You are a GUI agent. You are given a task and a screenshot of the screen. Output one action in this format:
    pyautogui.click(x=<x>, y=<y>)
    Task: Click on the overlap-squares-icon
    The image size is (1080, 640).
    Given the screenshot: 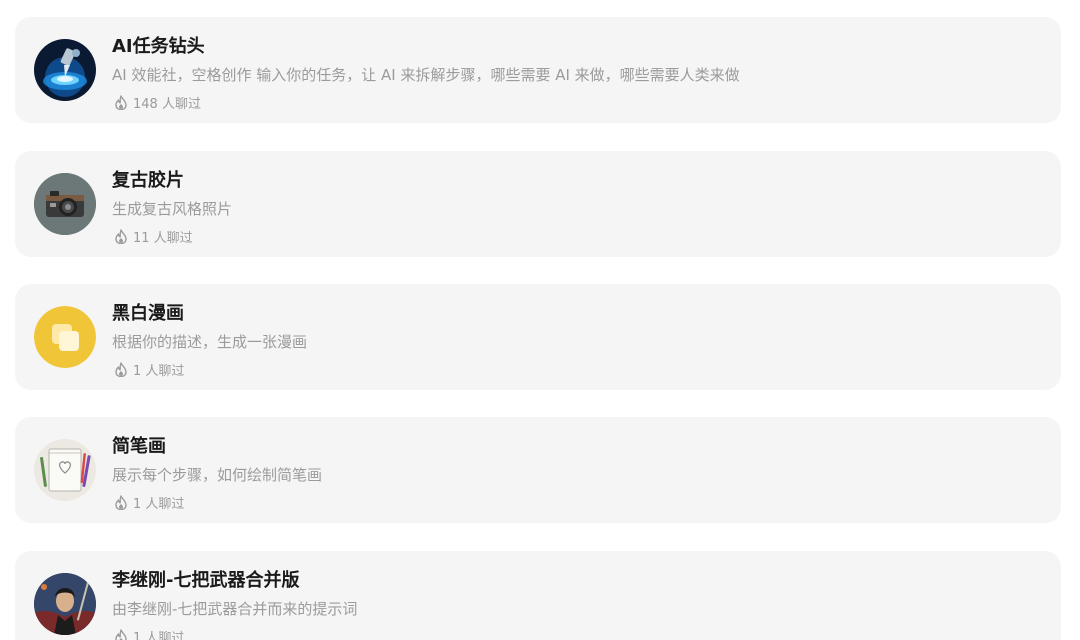 What is the action you would take?
    pyautogui.click(x=65, y=337)
    